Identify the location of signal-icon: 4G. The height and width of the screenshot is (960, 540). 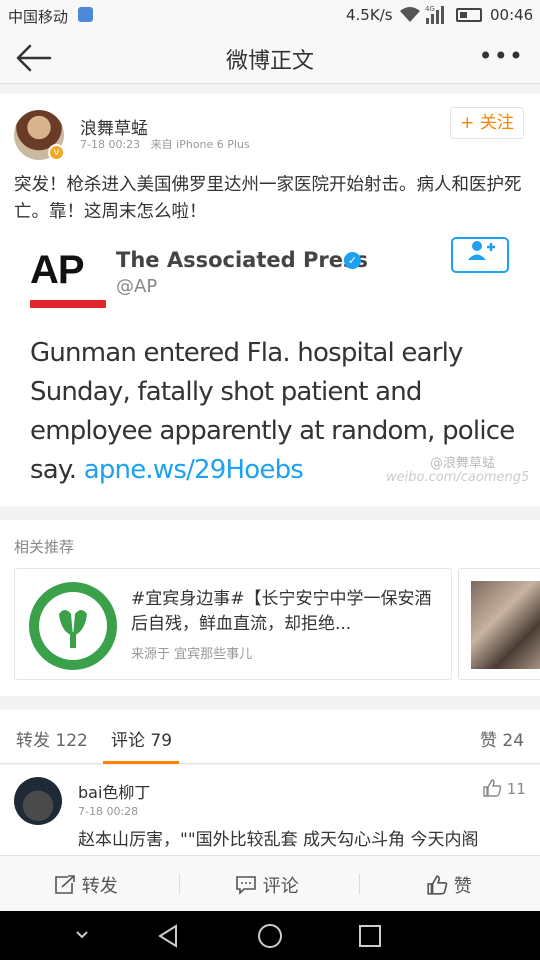
(434, 14).